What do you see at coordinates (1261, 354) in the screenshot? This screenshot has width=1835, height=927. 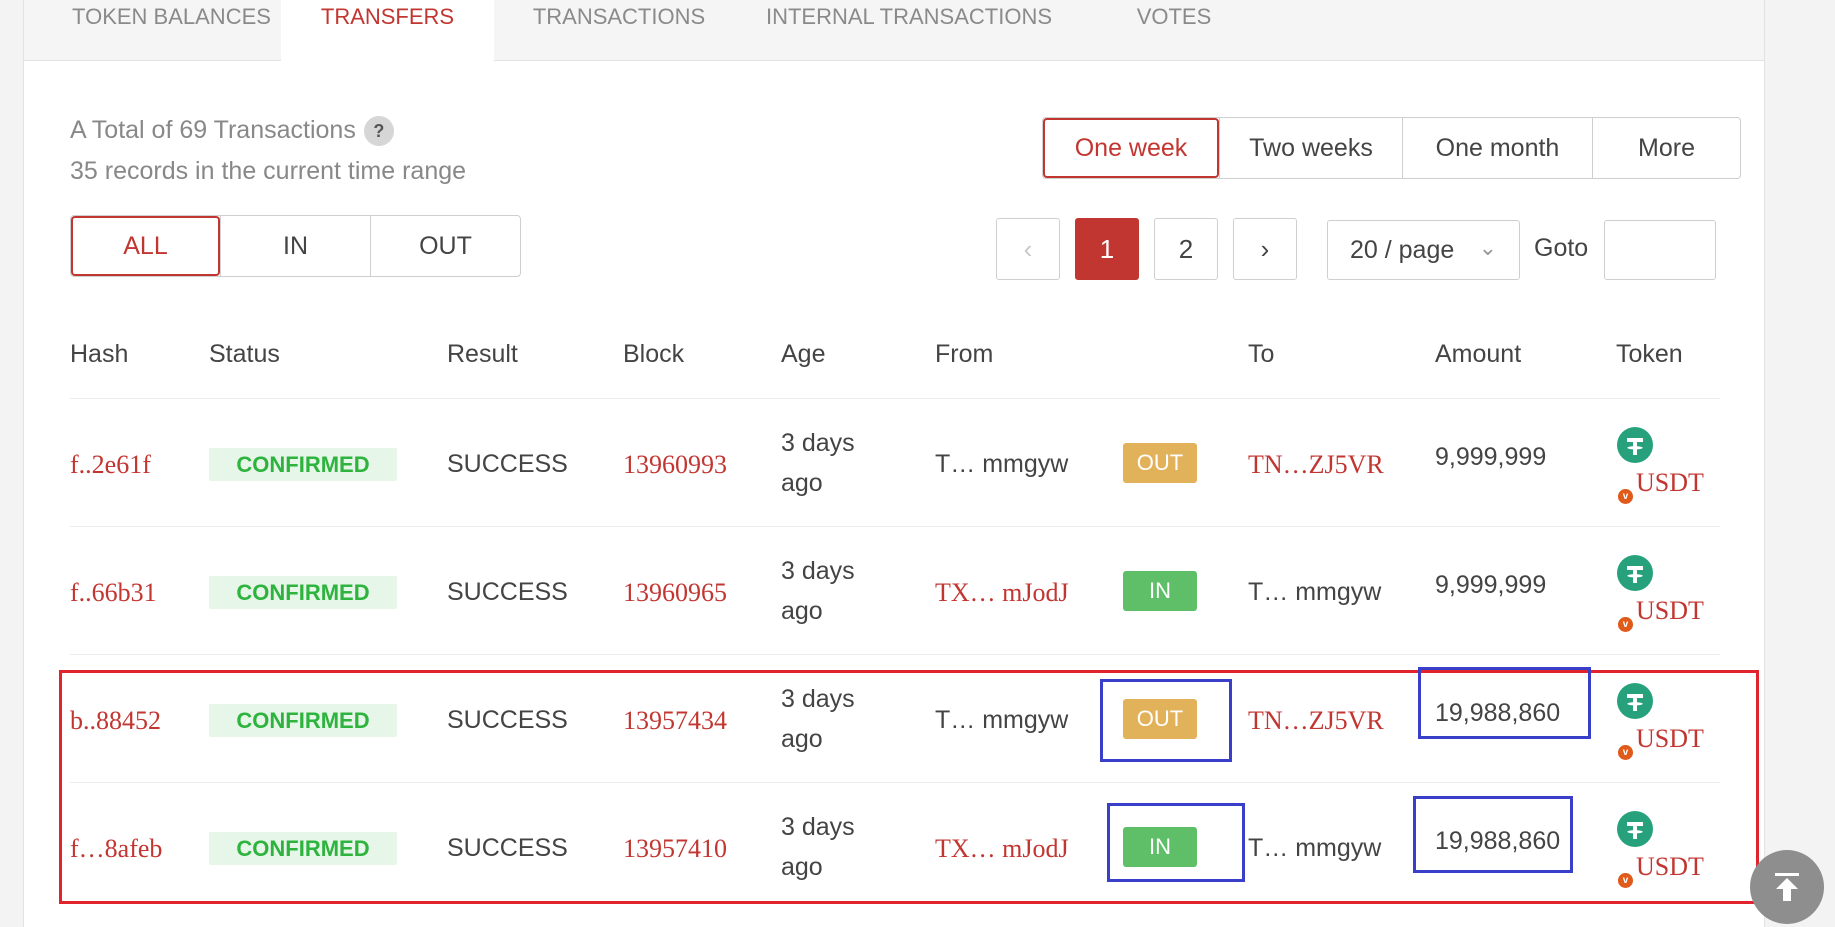 I see `header-to: To` at bounding box center [1261, 354].